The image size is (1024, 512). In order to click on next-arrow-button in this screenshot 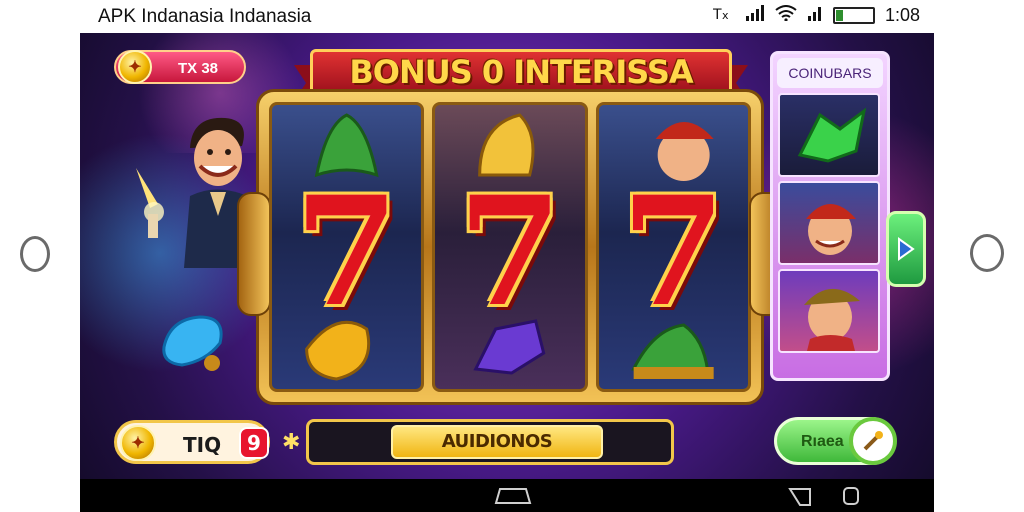, I will do `click(906, 249)`.